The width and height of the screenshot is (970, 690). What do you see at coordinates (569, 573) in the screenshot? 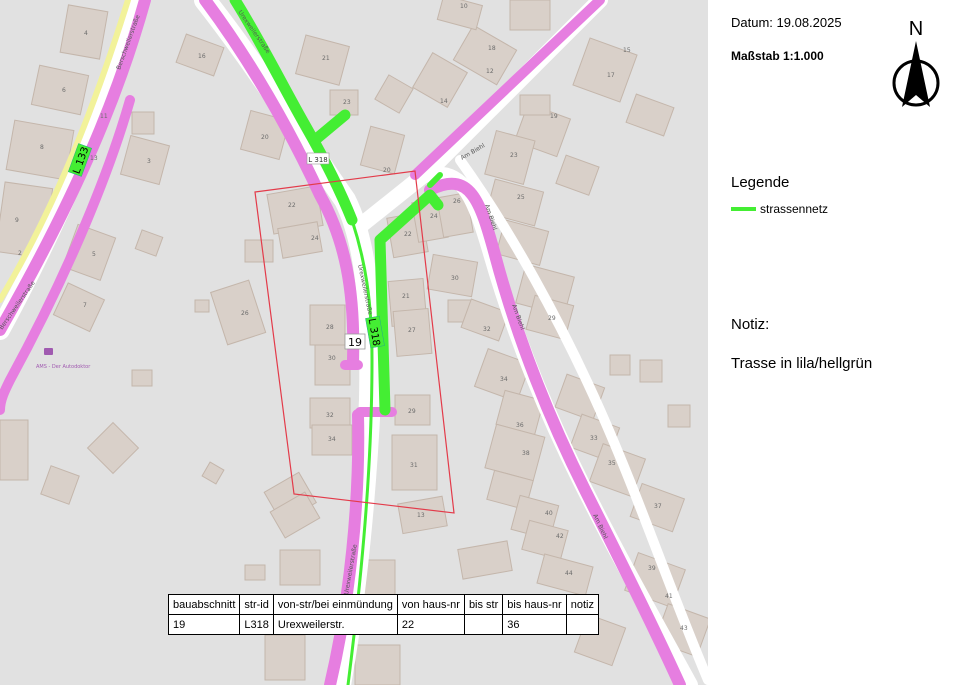
I see `house-number: 44` at bounding box center [569, 573].